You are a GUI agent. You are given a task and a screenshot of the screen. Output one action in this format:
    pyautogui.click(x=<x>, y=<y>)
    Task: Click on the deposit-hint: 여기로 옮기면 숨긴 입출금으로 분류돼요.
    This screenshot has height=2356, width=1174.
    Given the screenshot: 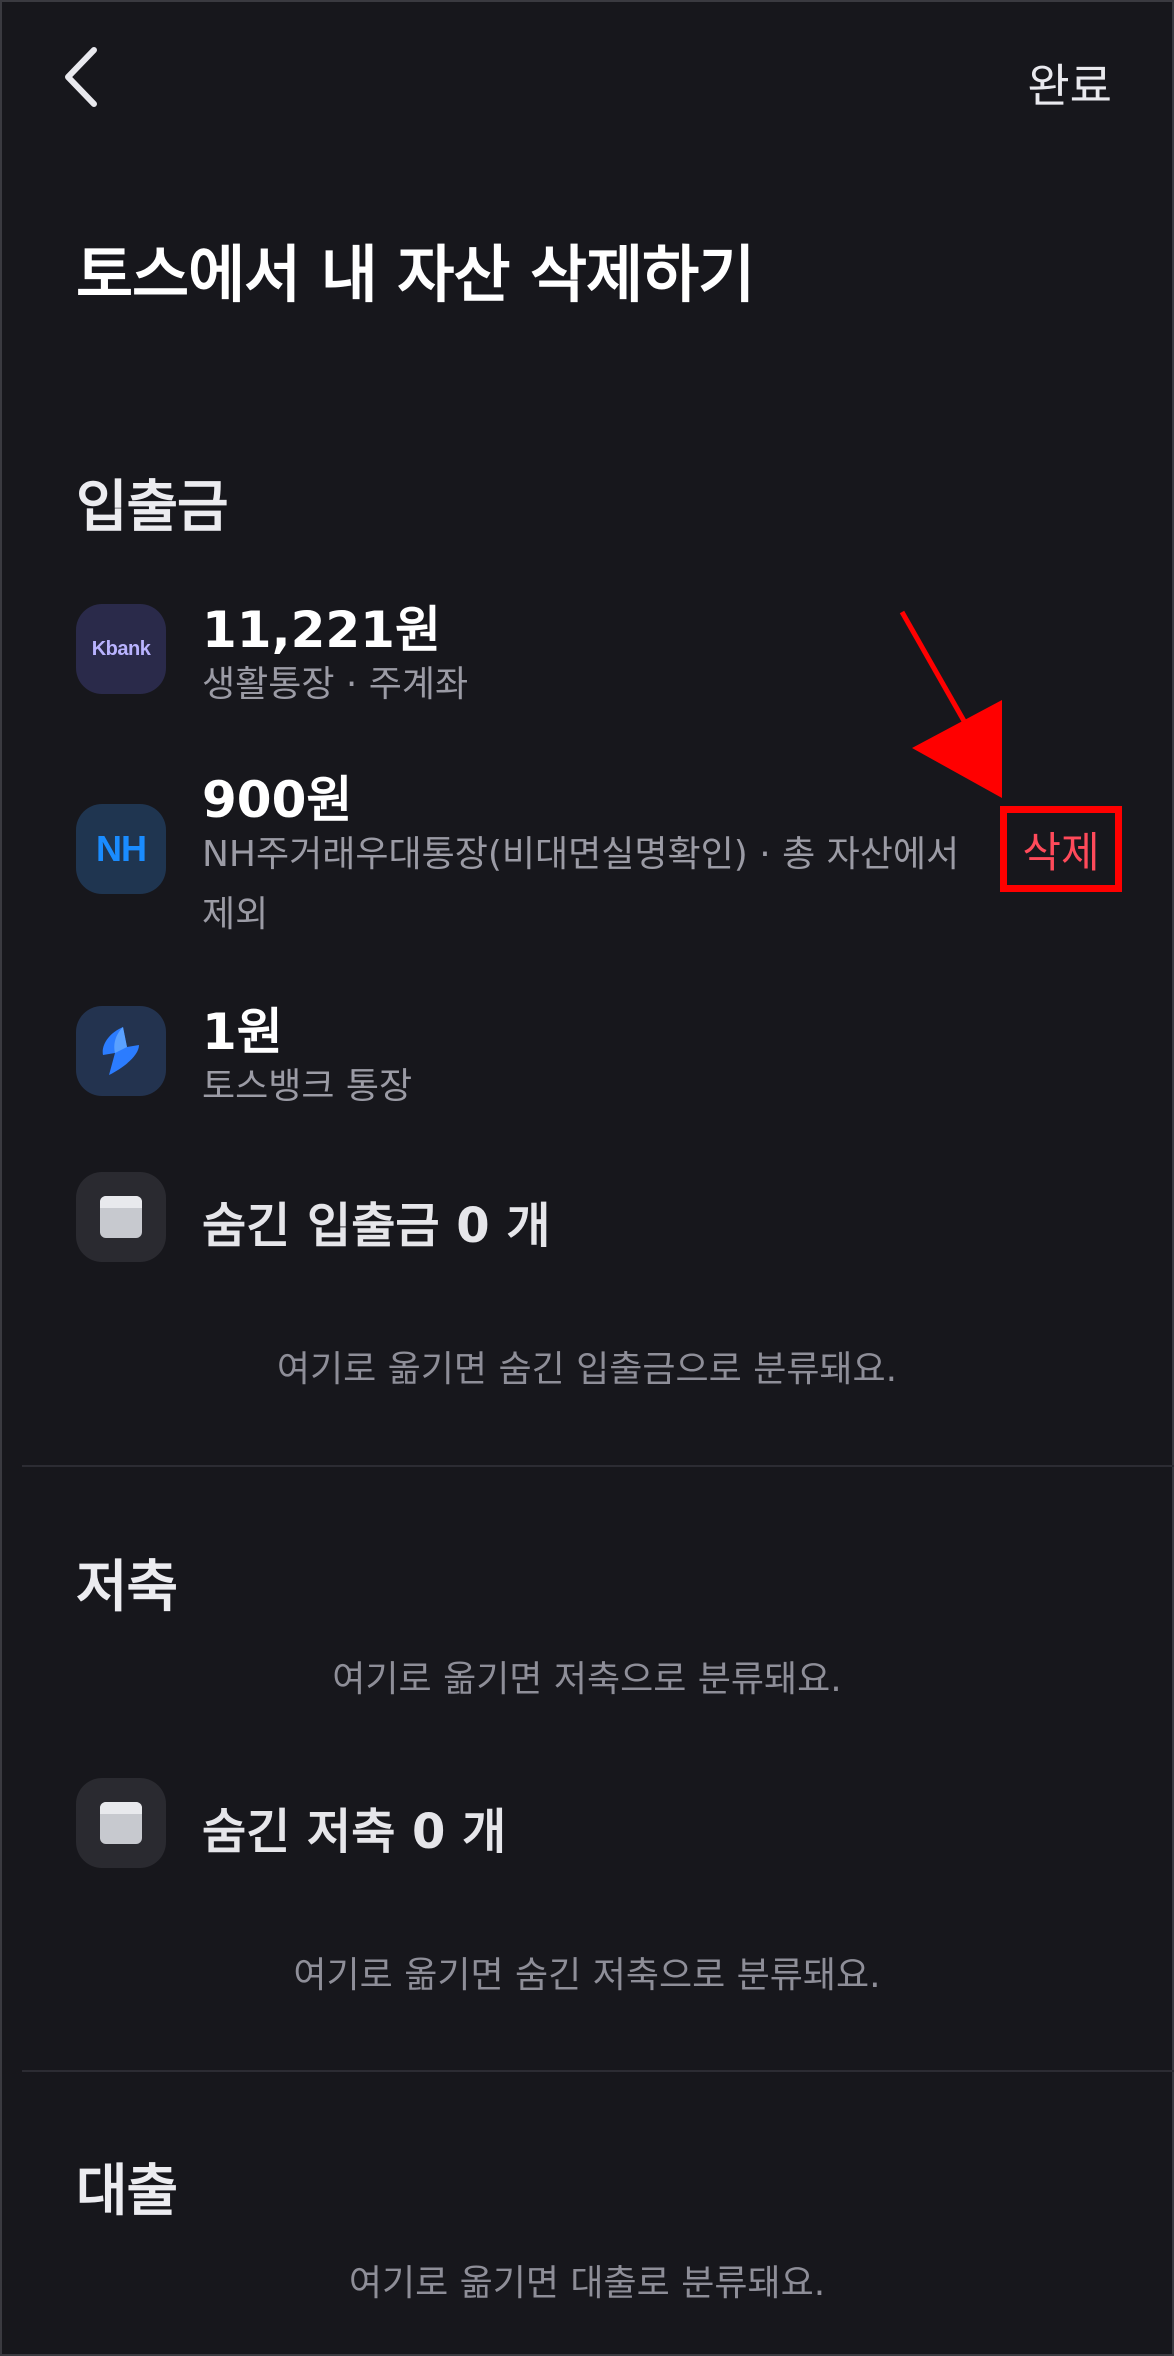 What is the action you would take?
    pyautogui.click(x=587, y=1369)
    